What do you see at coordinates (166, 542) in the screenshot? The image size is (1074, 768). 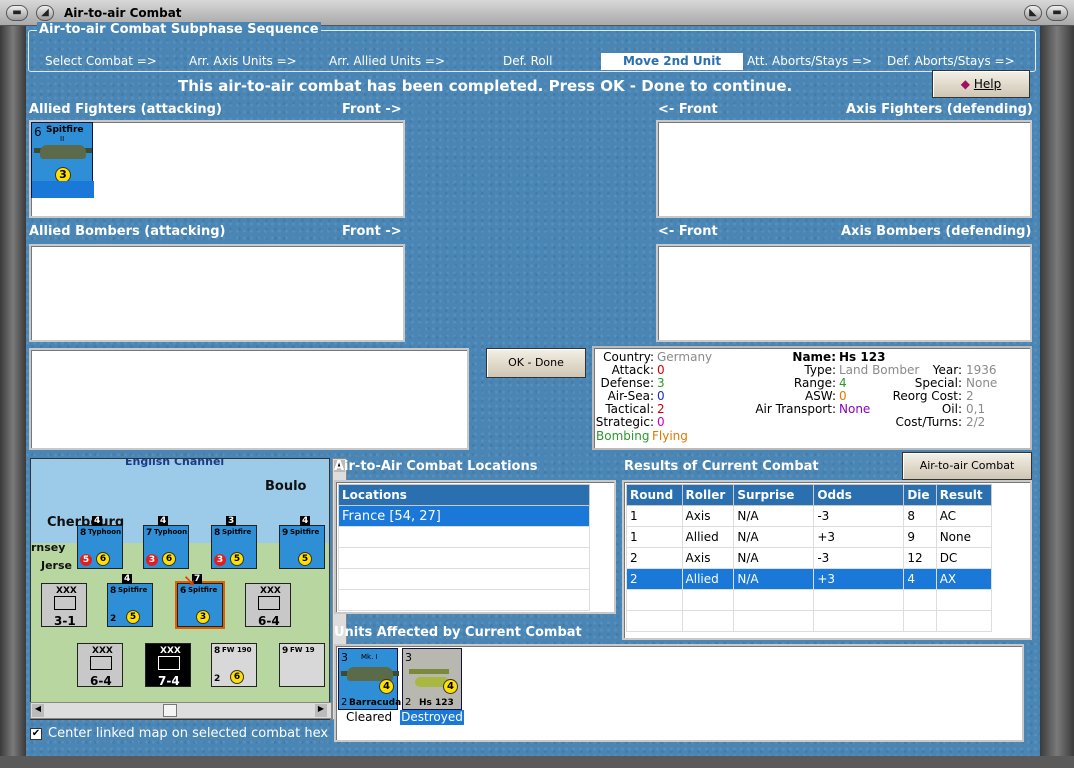 I see `map-counter-typhoon-2: 4 7 Typhoon 3 6` at bounding box center [166, 542].